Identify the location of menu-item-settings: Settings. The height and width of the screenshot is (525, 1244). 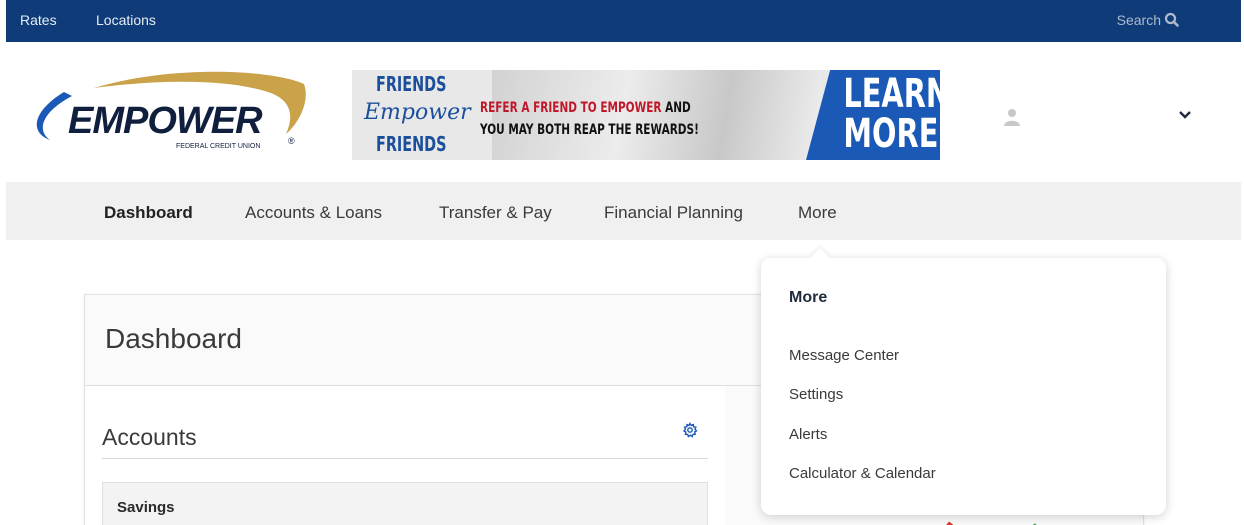
(816, 394).